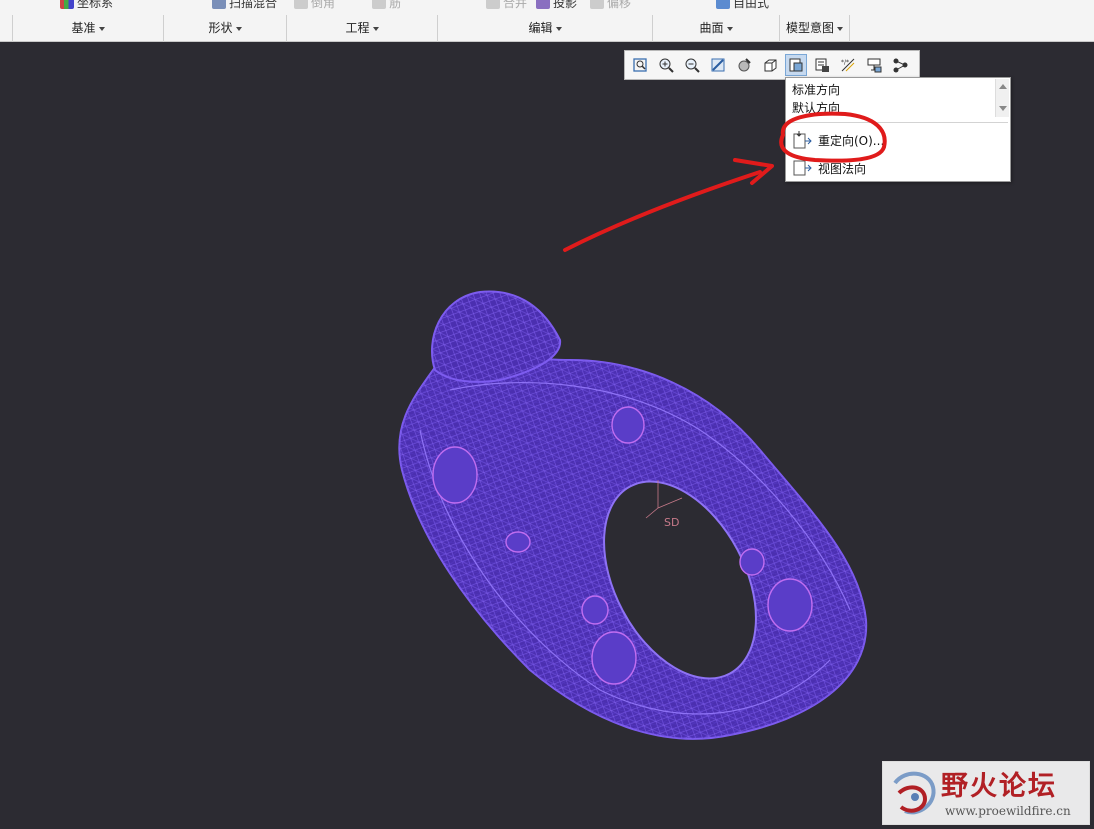  I want to click on view-orientation-icon, so click(770, 65).